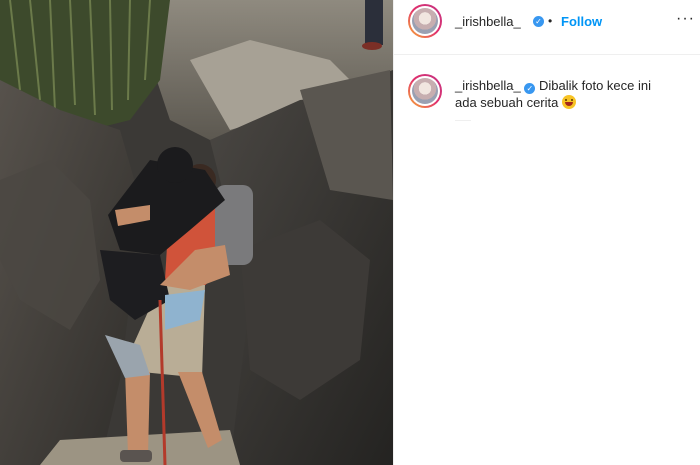  I want to click on follow-button: Follow, so click(581, 21).